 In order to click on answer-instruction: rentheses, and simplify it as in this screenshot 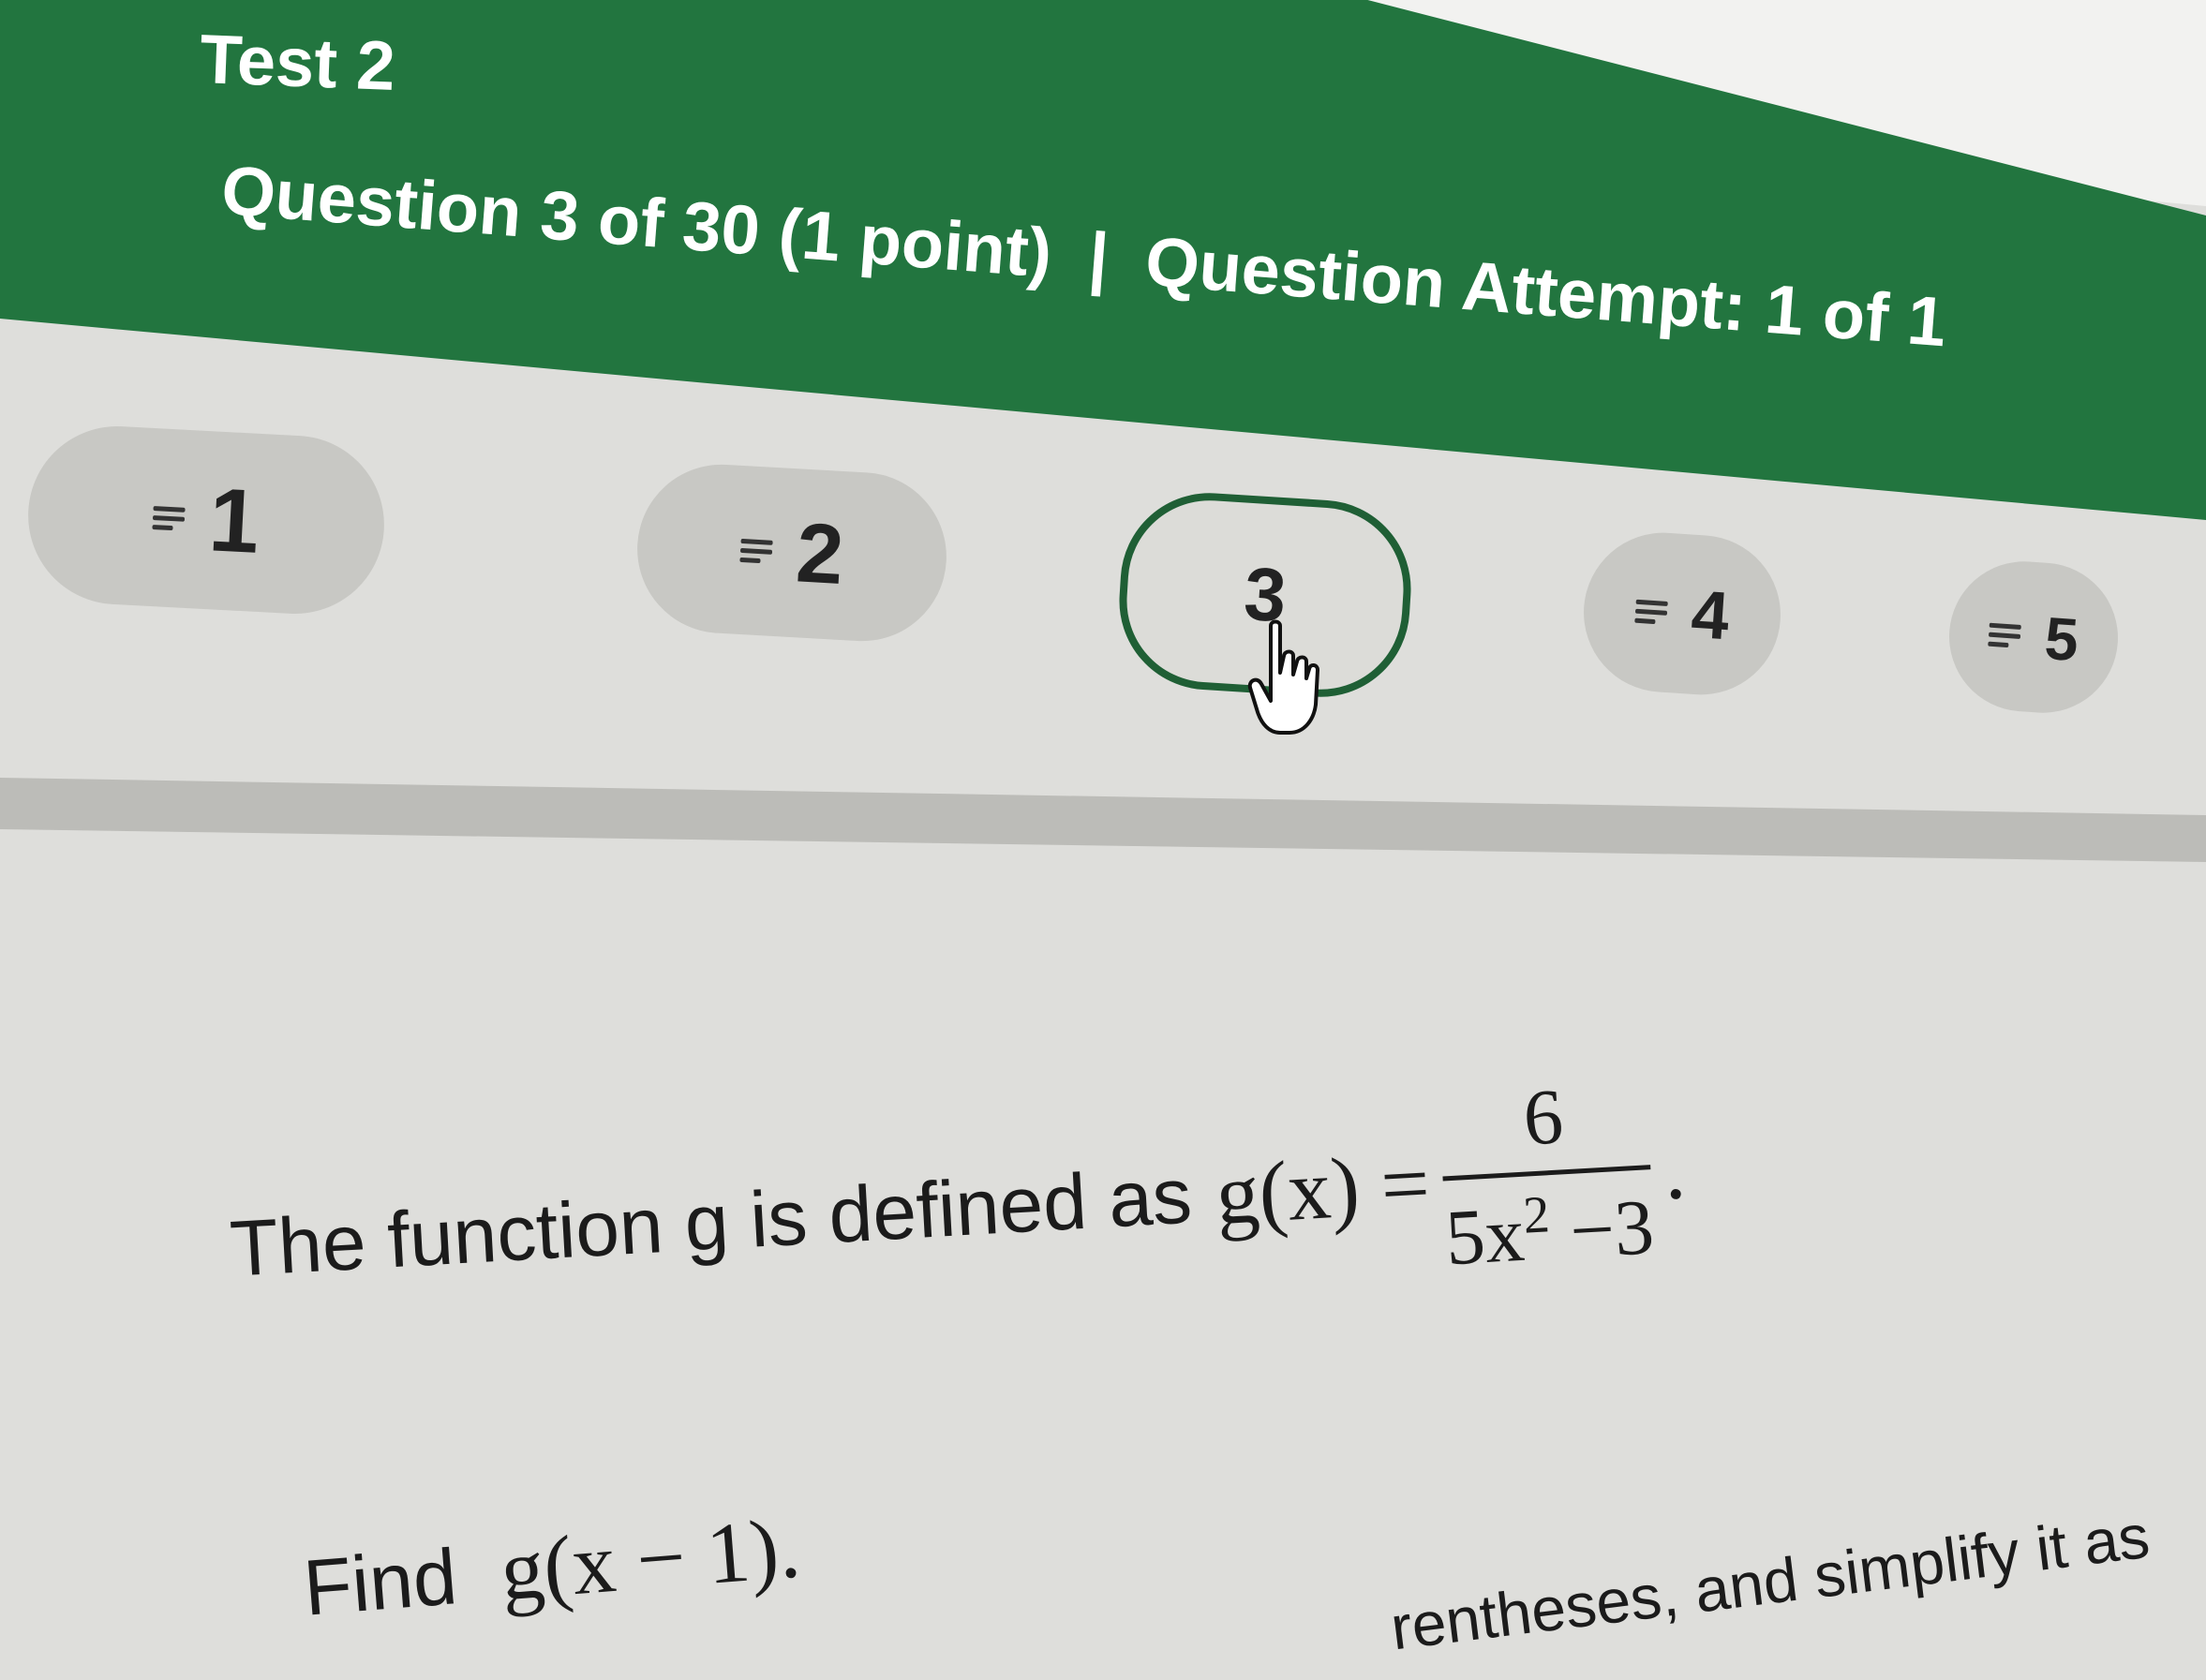, I will do `click(1770, 1581)`.